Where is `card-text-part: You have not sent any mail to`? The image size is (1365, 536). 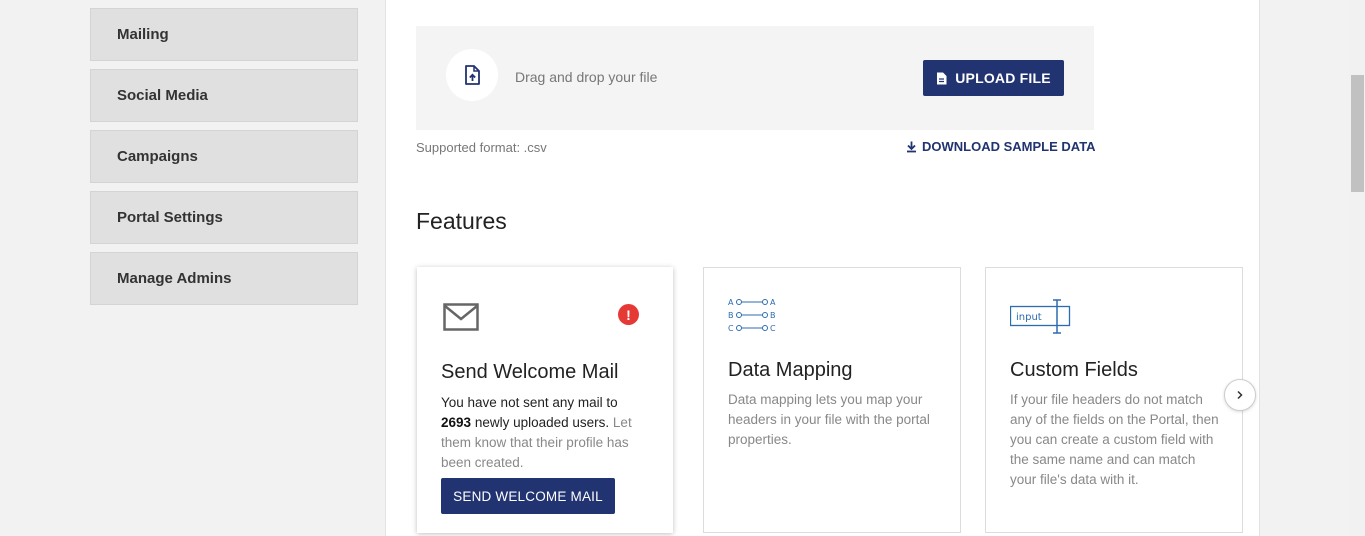 card-text-part: You have not sent any mail to is located at coordinates (529, 402).